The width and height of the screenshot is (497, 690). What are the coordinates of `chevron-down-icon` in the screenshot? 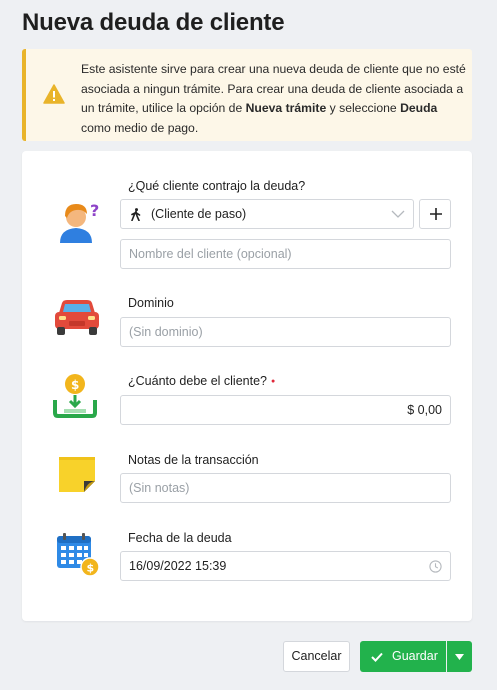 It's located at (398, 214).